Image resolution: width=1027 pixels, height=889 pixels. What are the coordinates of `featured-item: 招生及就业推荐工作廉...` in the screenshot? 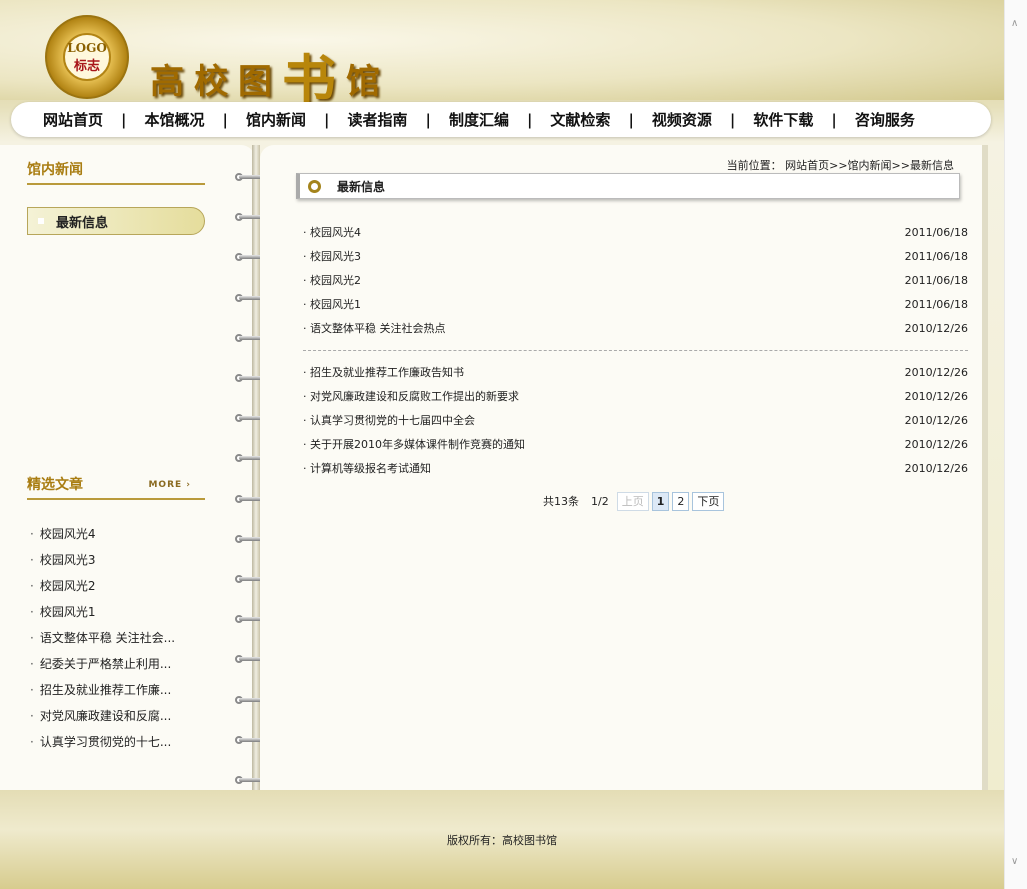 It's located at (102, 690).